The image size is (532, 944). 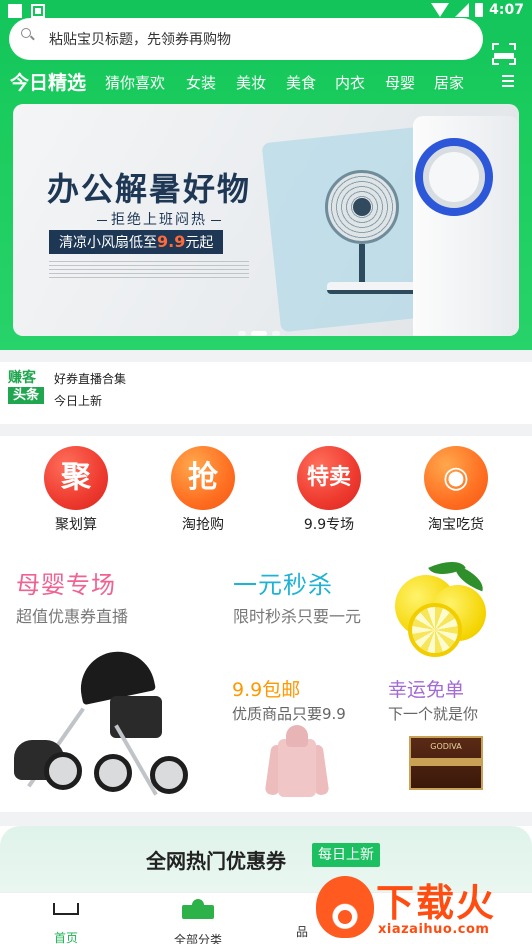 What do you see at coordinates (251, 82) in the screenshot?
I see `tab-beauty: 美妆` at bounding box center [251, 82].